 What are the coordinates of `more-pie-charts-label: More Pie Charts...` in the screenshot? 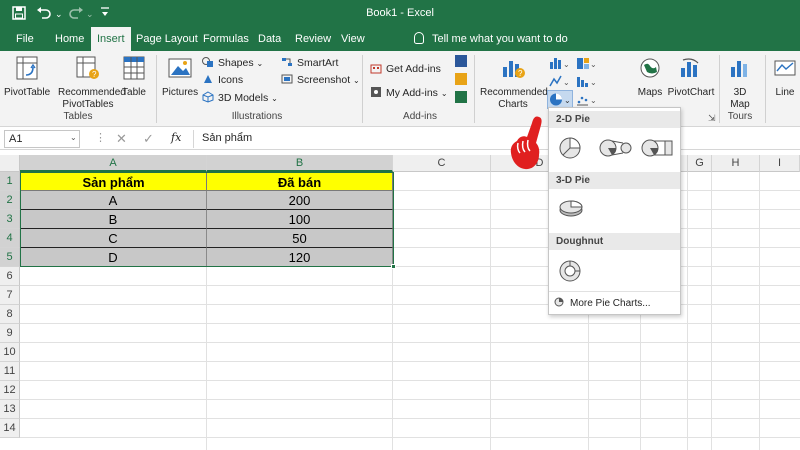 It's located at (610, 303).